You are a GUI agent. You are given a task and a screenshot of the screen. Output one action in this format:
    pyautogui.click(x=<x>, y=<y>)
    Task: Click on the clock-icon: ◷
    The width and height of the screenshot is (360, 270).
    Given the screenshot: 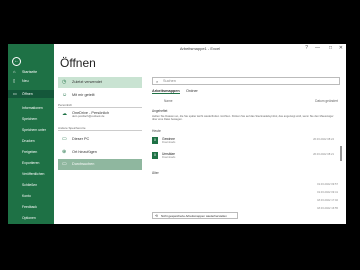 What is the action you would take?
    pyautogui.click(x=64, y=82)
    